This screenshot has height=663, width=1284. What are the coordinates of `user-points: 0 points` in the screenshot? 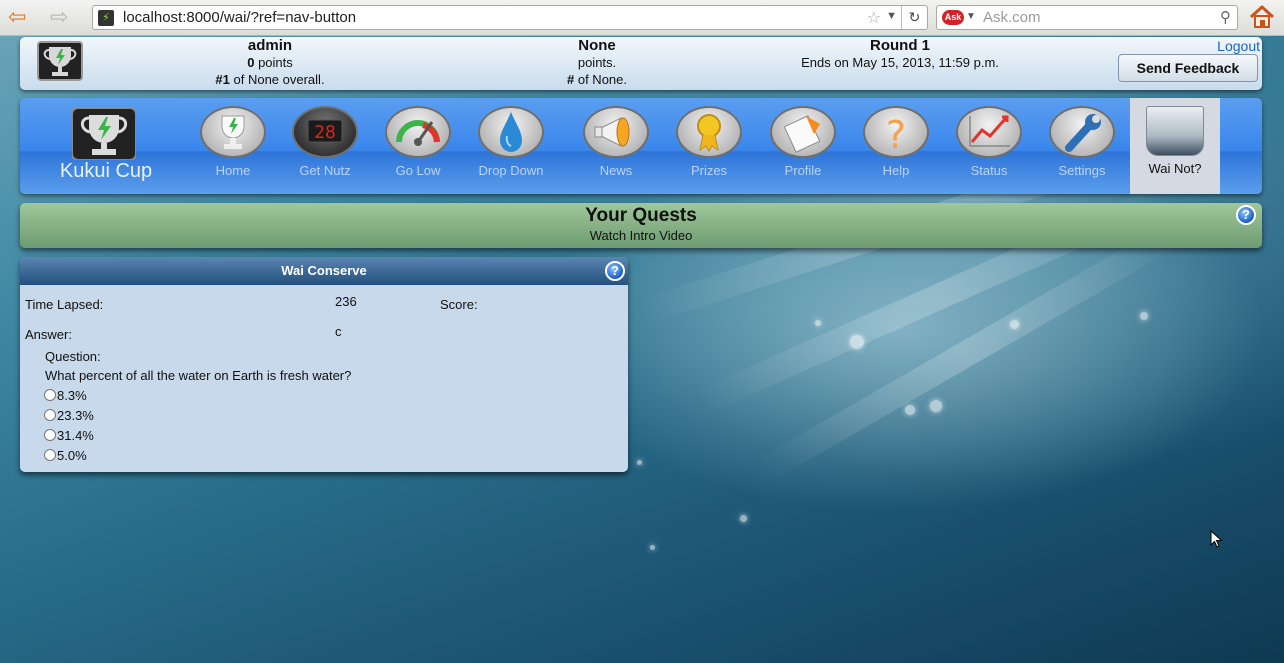 It's located at (270, 62).